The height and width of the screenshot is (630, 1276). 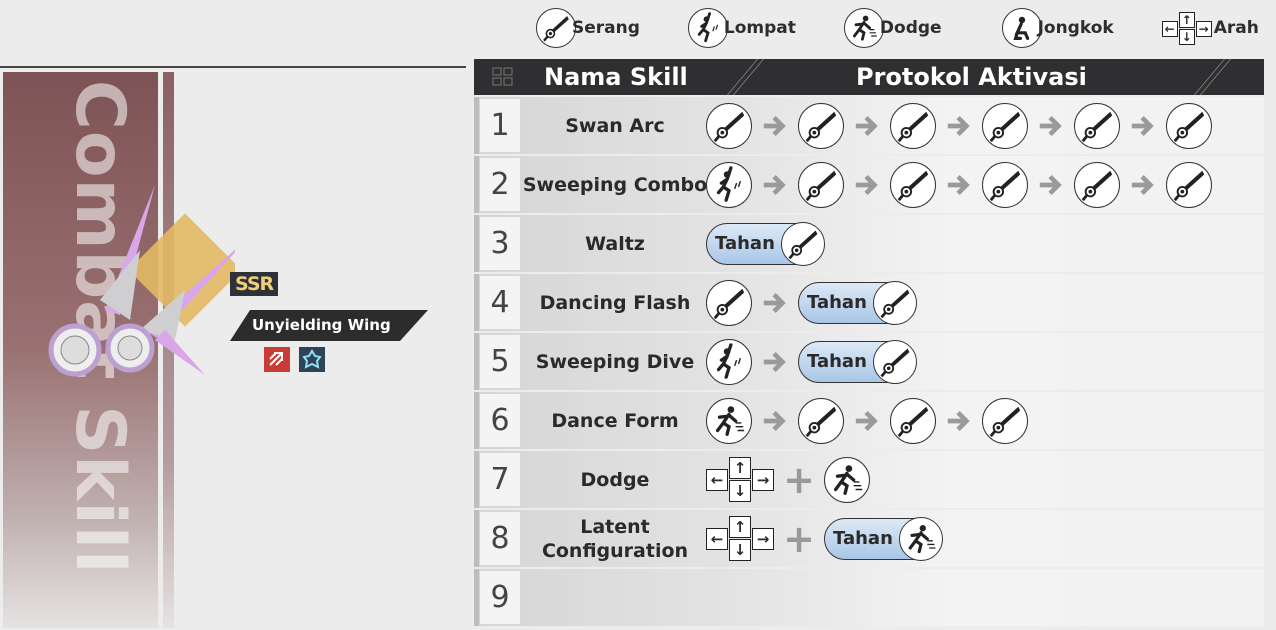 I want to click on skill-row: 9, so click(x=869, y=597).